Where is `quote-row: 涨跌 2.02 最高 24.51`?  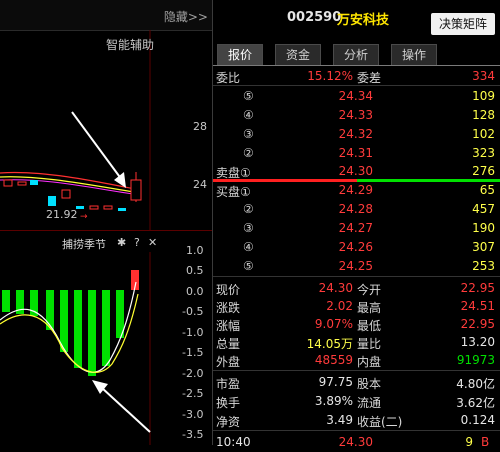
quote-row: 涨跌 2.02 最高 24.51 is located at coordinates (356, 306).